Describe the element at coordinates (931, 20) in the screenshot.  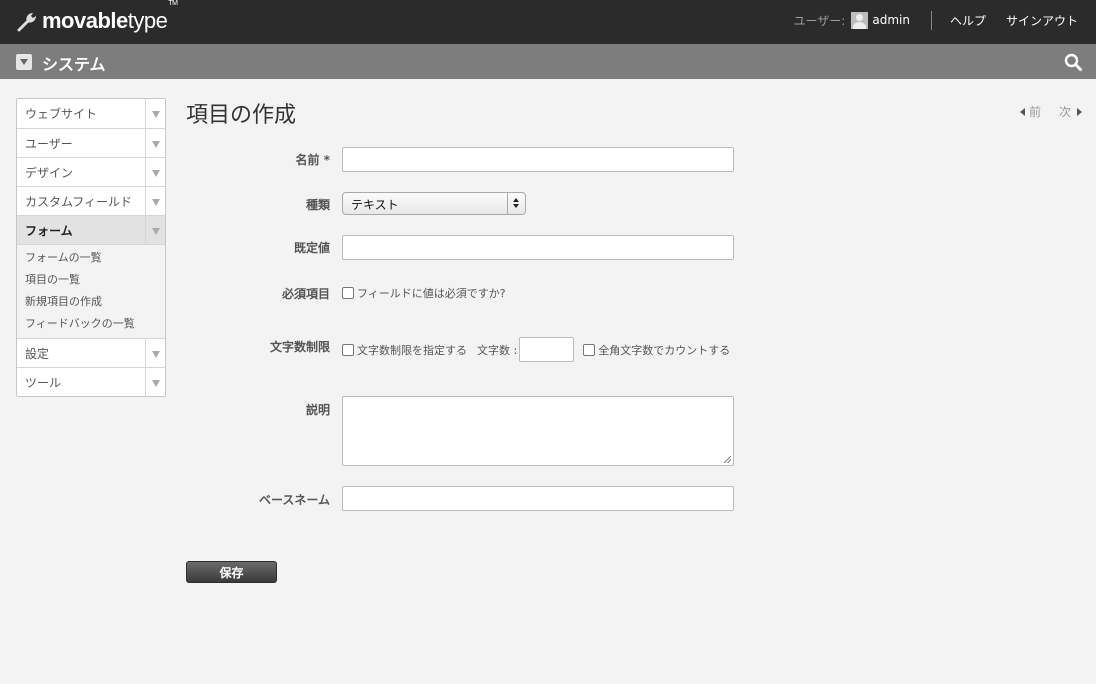
I see `nav-divider` at that location.